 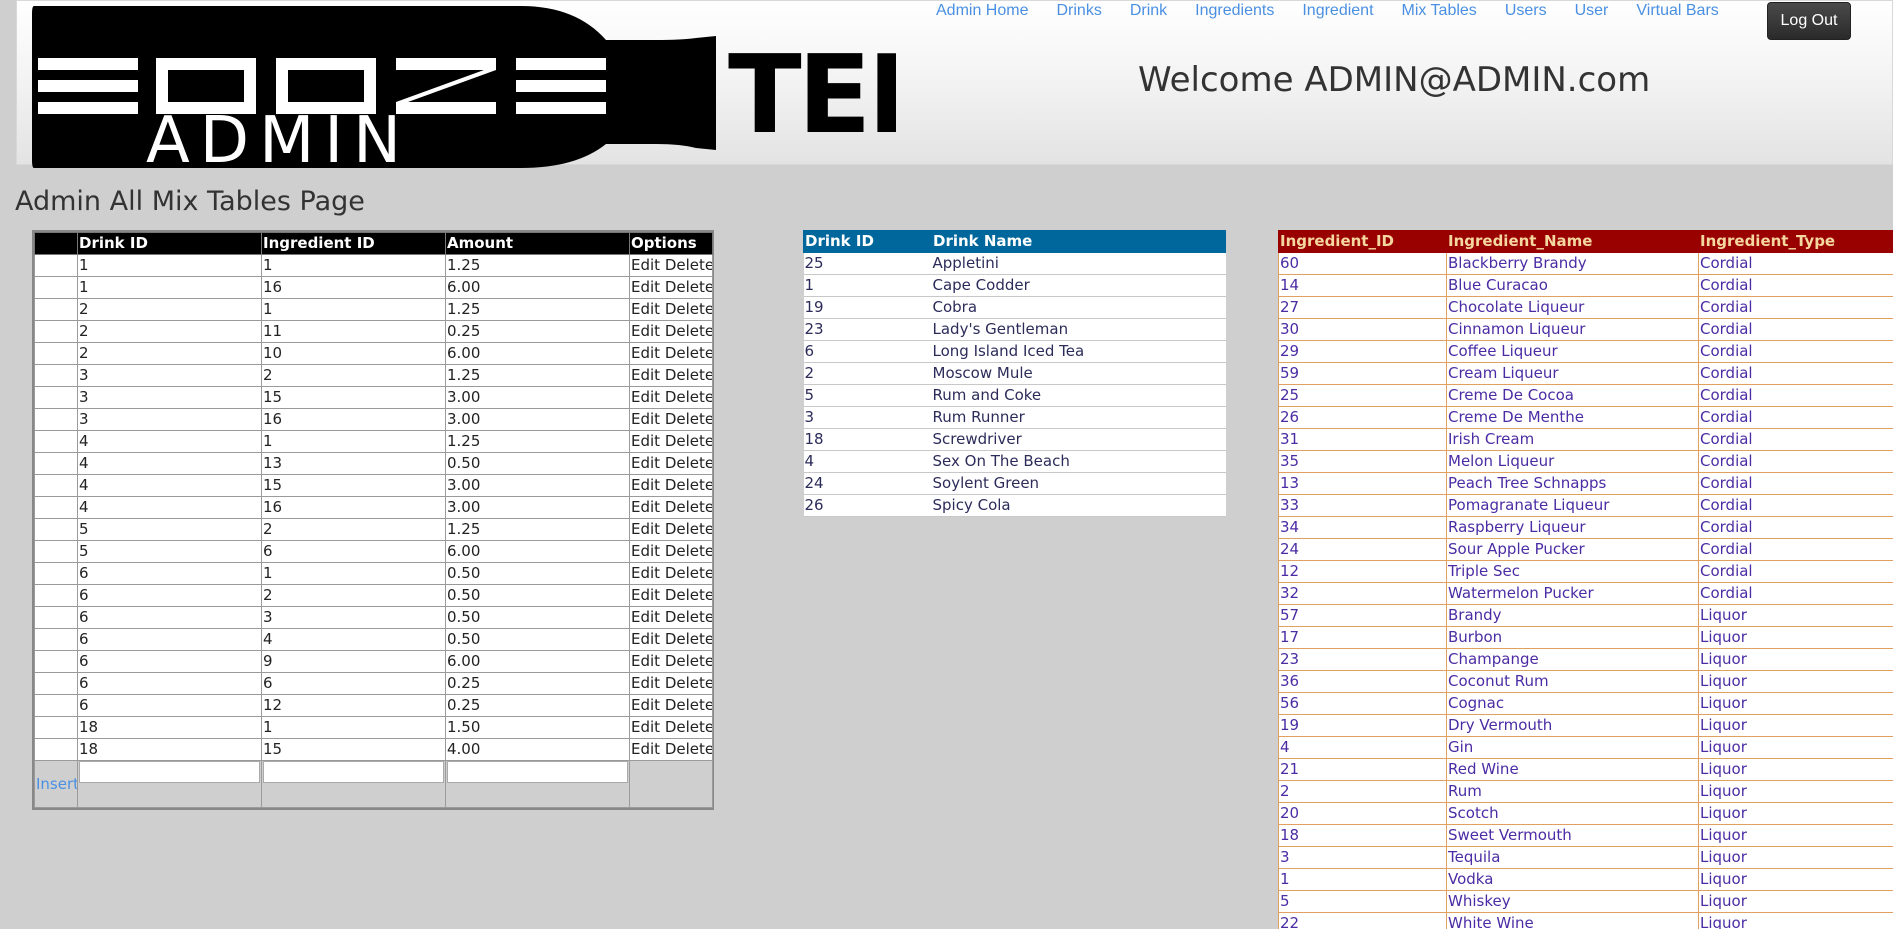 What do you see at coordinates (537, 784) in the screenshot?
I see `insert-amount-cell` at bounding box center [537, 784].